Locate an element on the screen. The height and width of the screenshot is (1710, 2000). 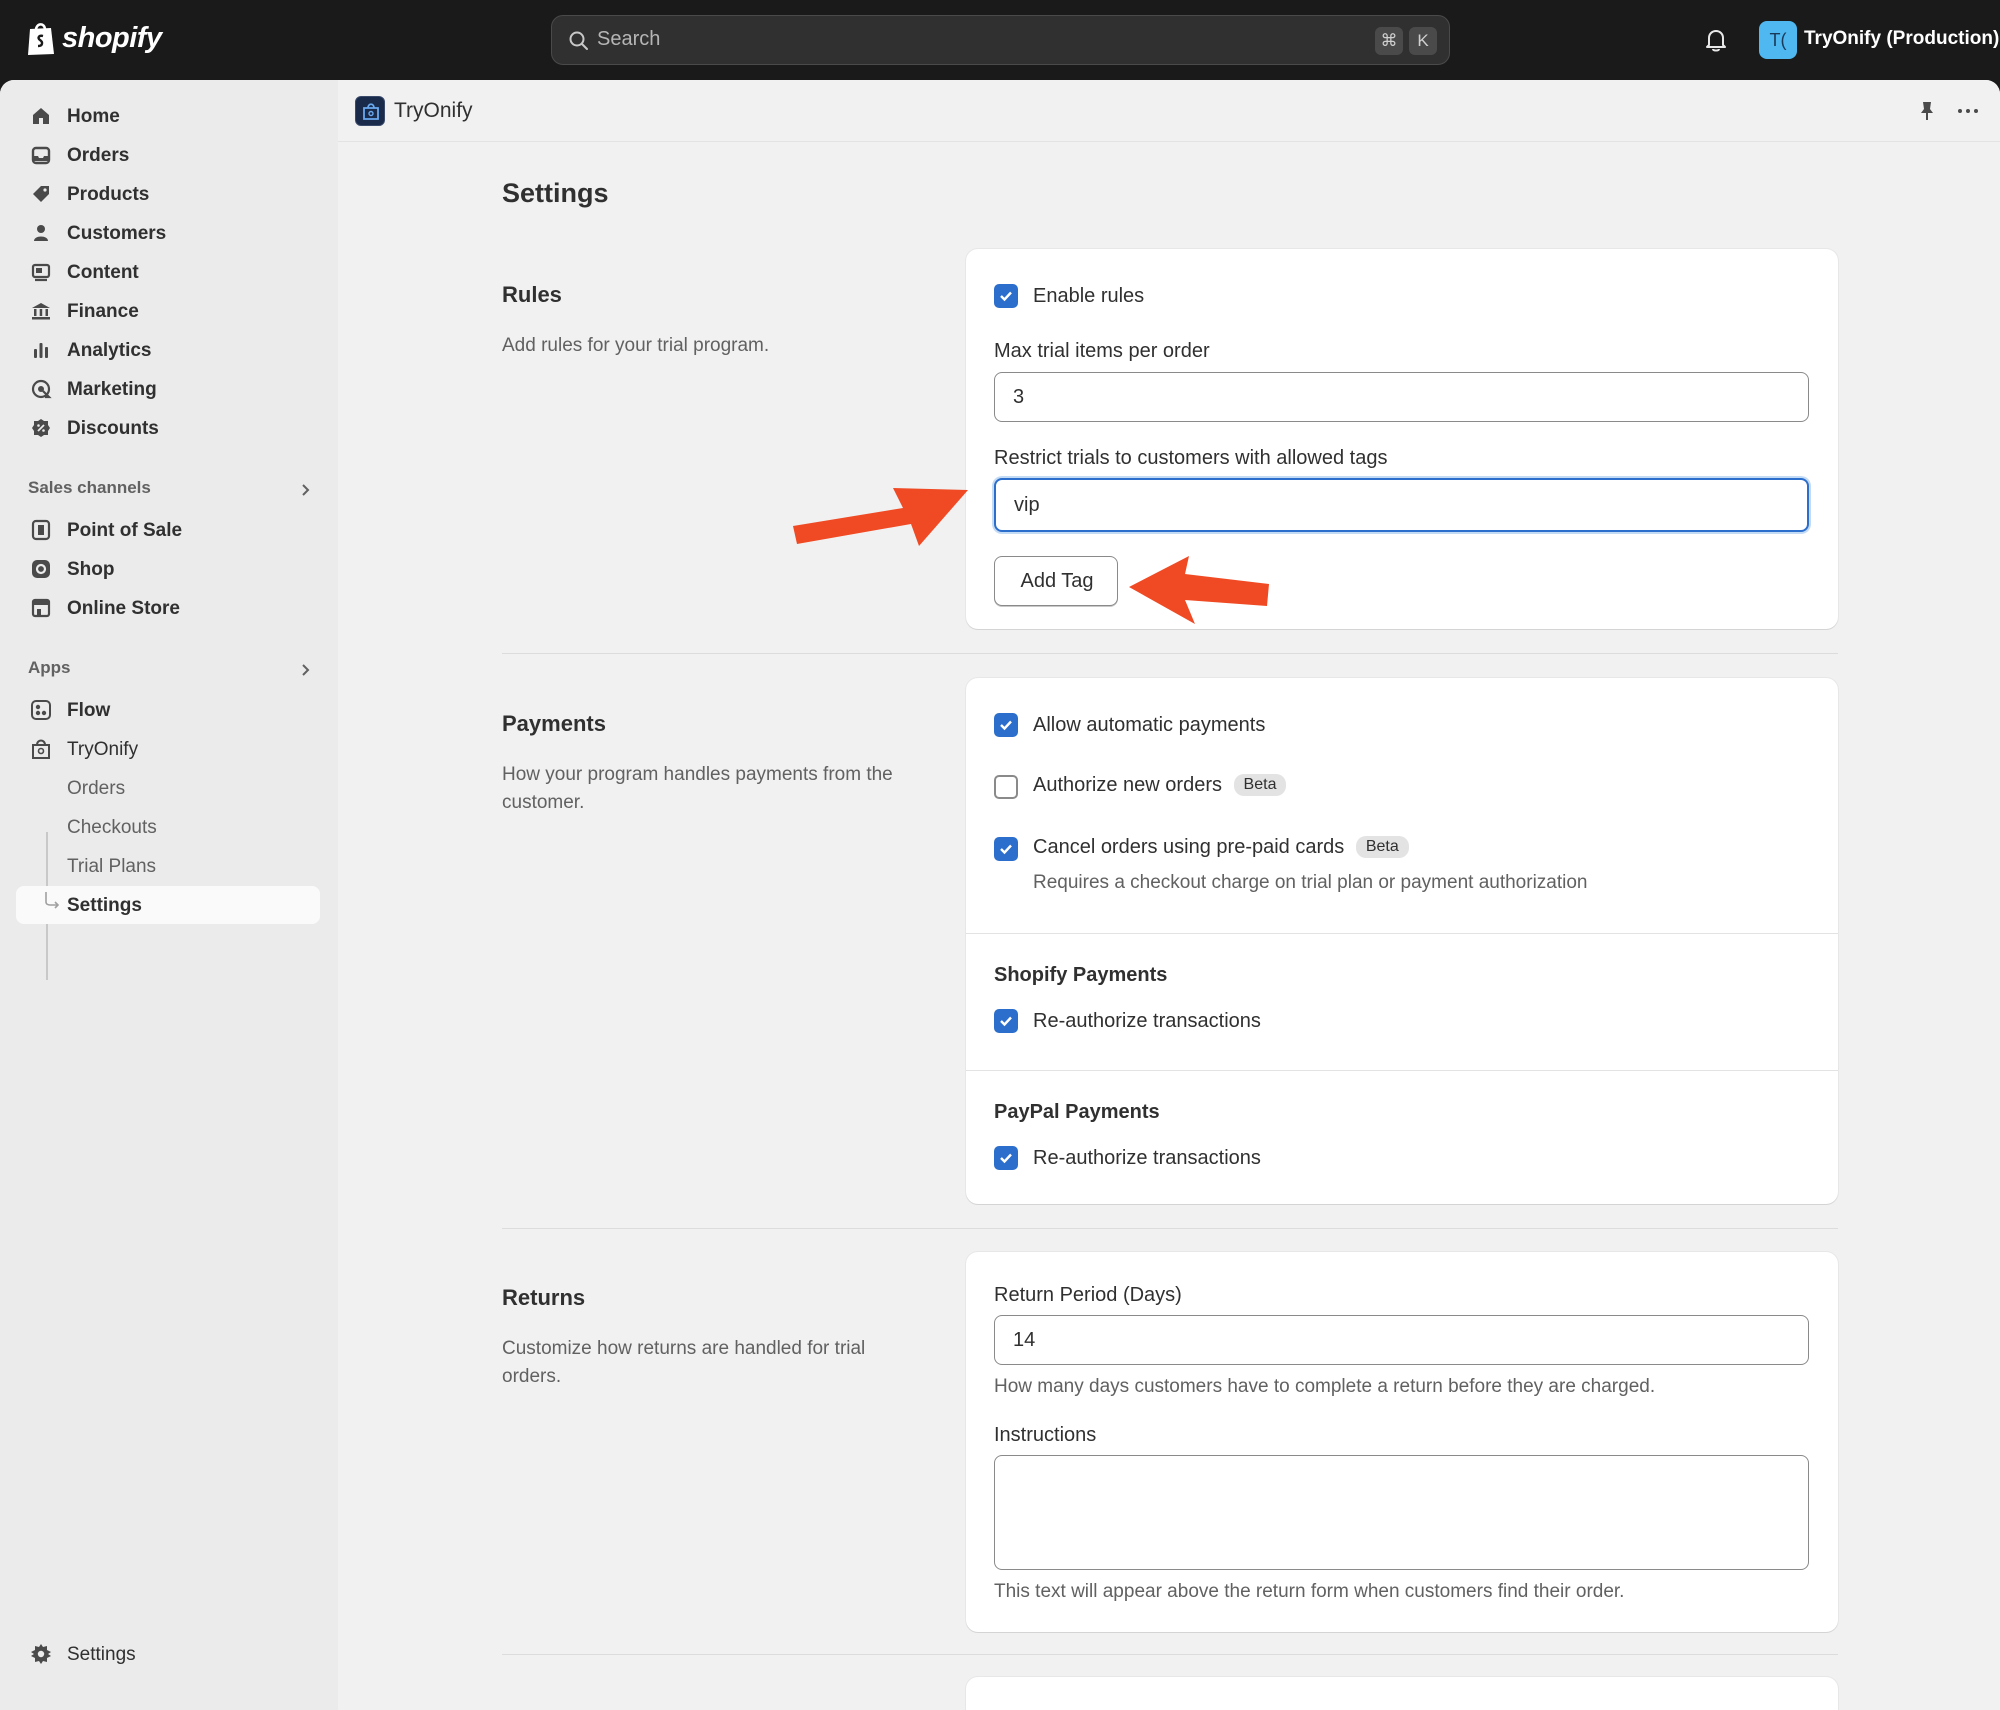
sidebar-subitem-checkouts: Checkouts is located at coordinates (168, 827).